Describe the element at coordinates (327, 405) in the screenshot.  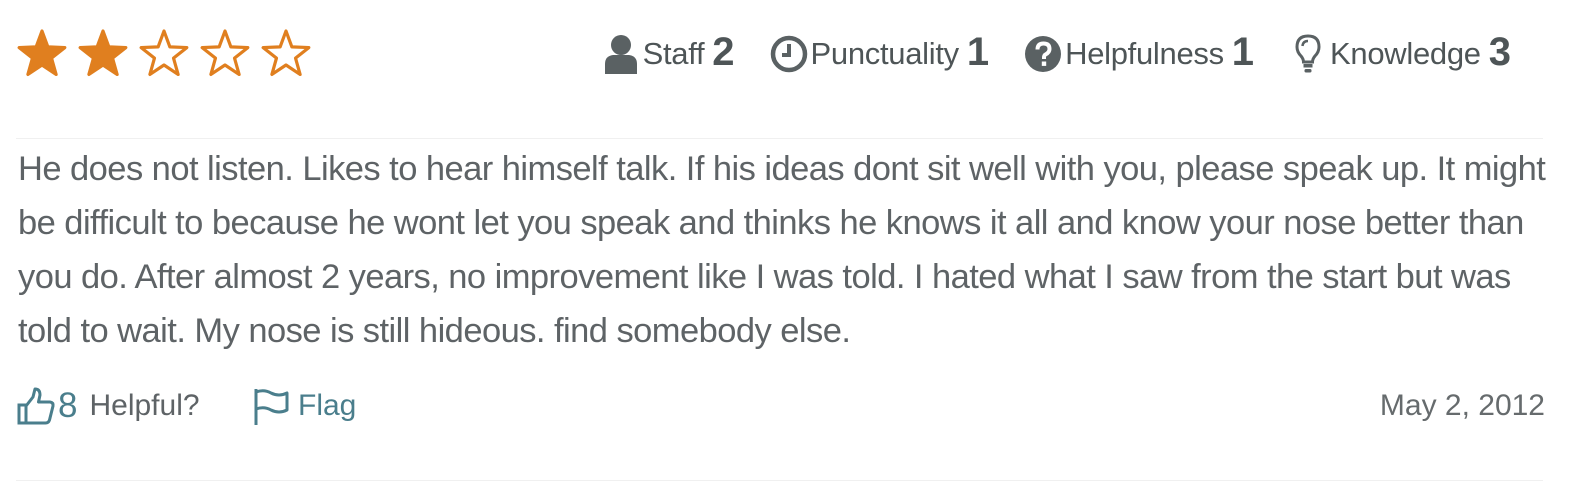
I see `flag-label: Flag` at that location.